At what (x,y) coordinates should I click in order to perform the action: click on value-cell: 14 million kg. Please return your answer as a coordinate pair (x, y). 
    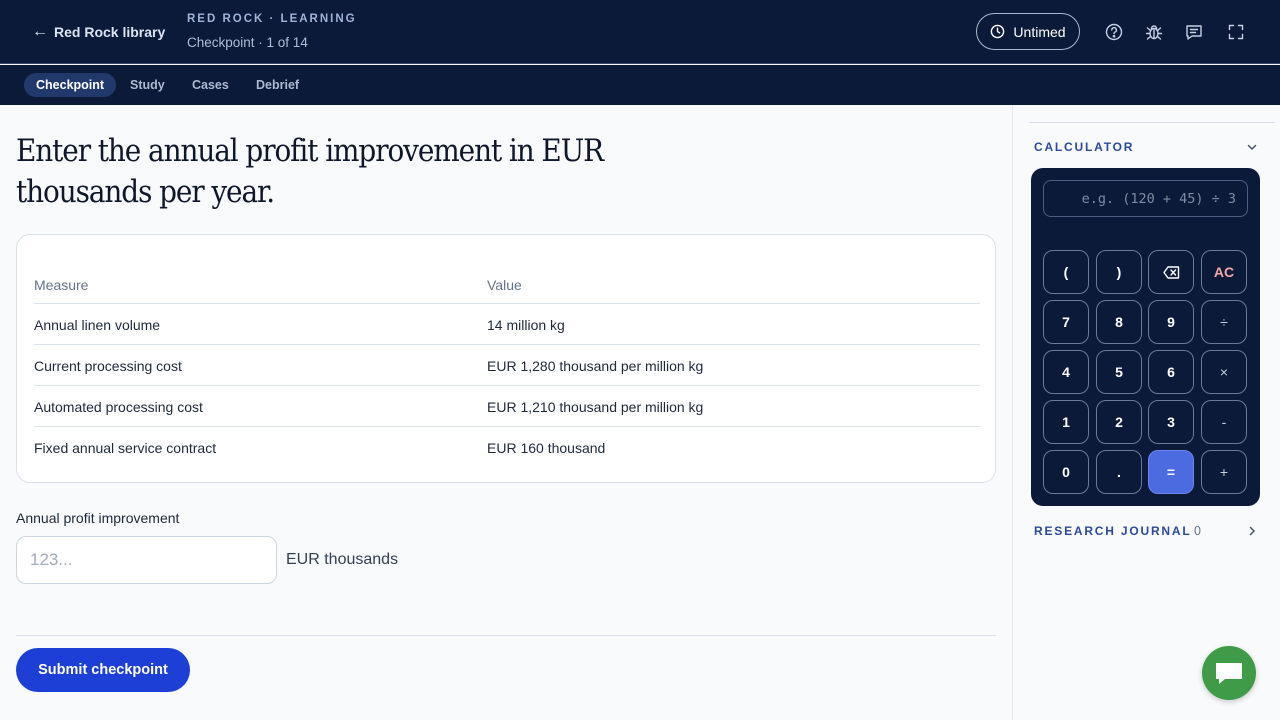
    Looking at the image, I should click on (526, 325).